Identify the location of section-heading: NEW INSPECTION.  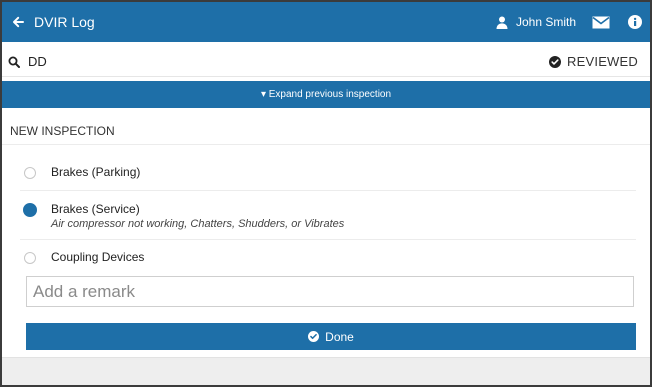
(62, 131).